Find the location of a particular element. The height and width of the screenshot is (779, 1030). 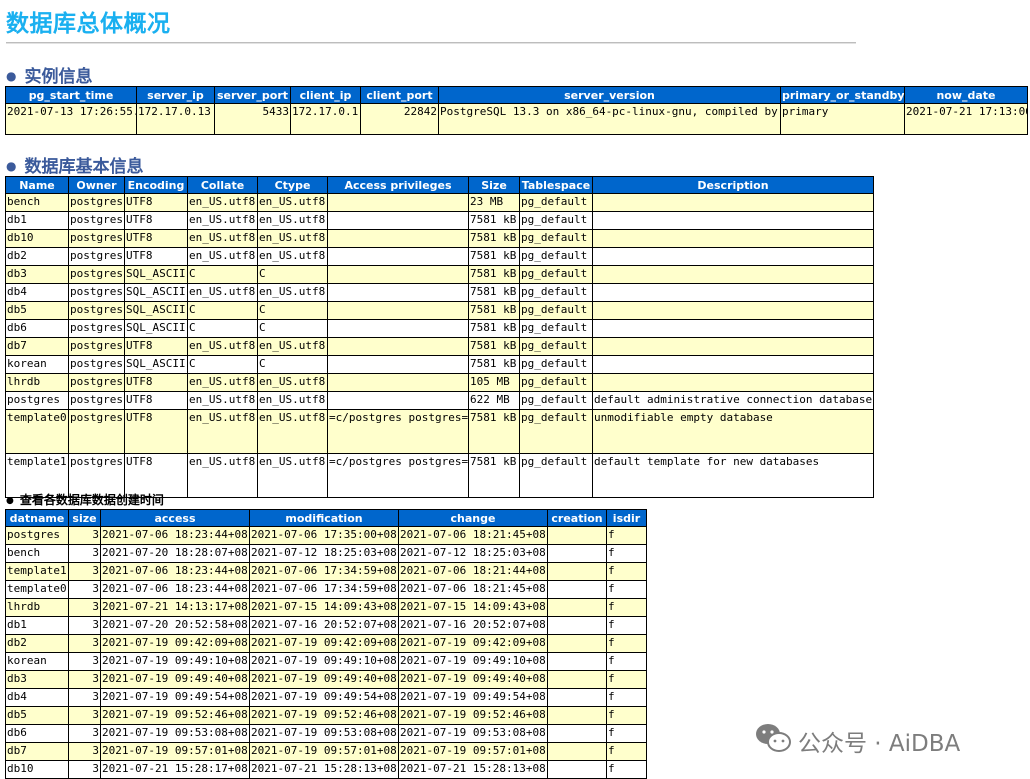

title-divider is located at coordinates (431, 43).